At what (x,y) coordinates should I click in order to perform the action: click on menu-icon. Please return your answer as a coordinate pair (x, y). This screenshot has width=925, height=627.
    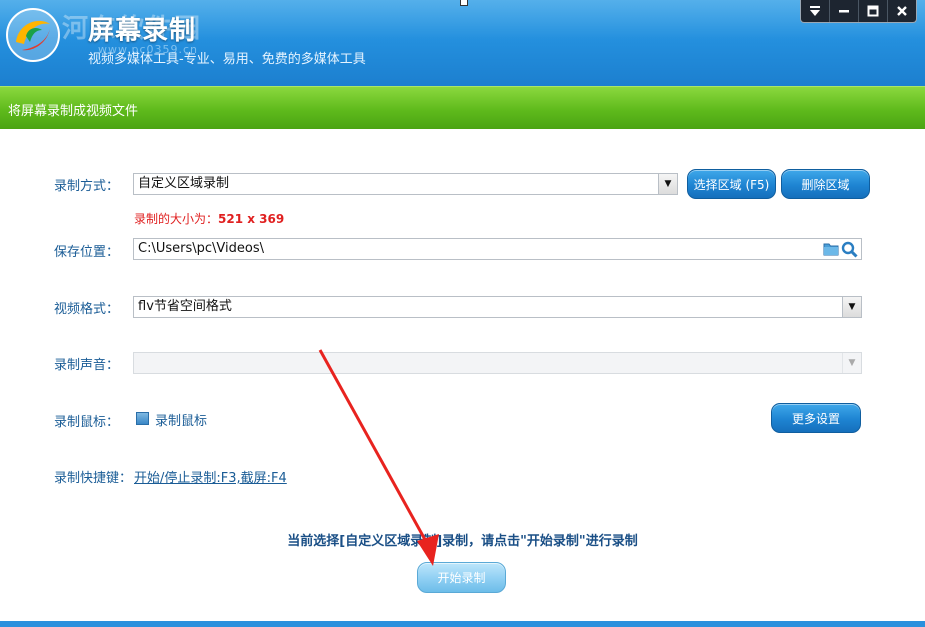
    Looking at the image, I should click on (815, 11).